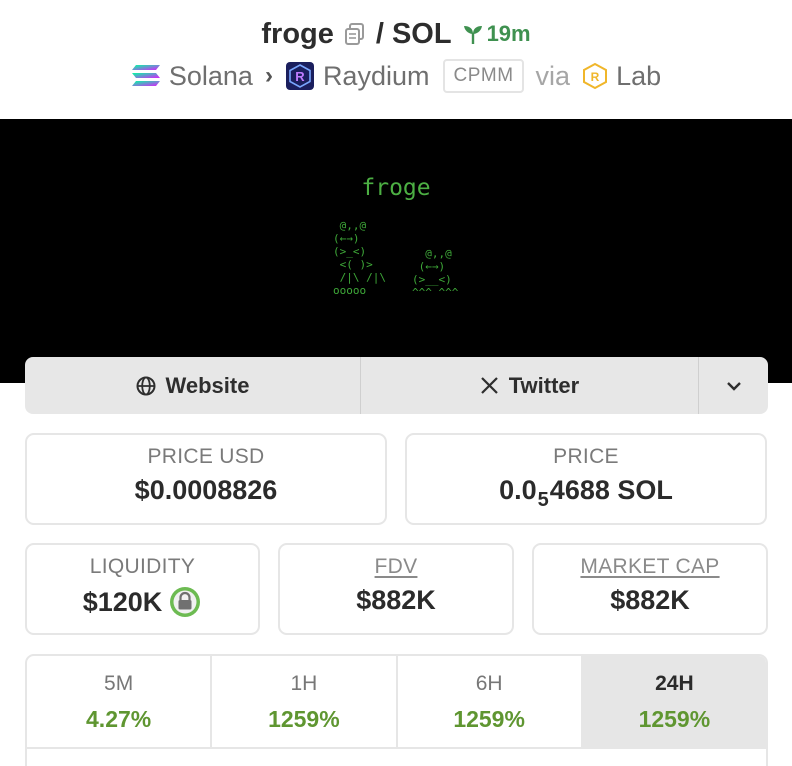  What do you see at coordinates (210, 75) in the screenshot?
I see `chain-name: Solana` at bounding box center [210, 75].